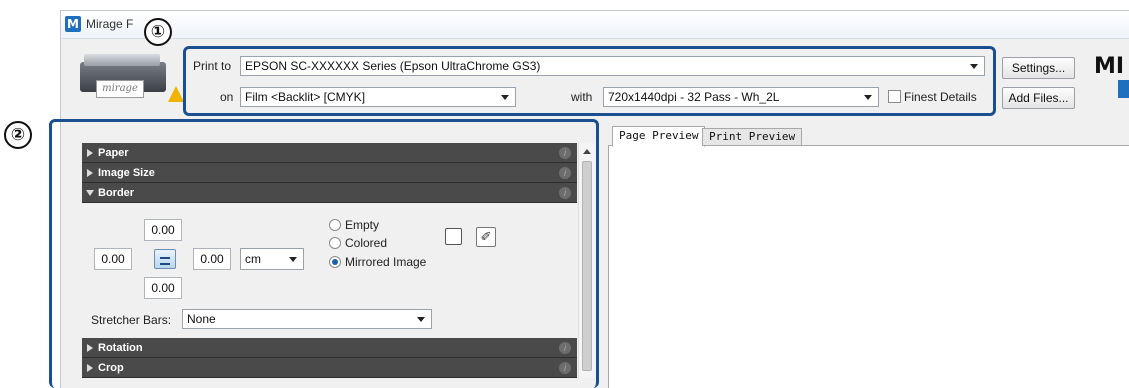 Image resolution: width=1129 pixels, height=388 pixels. I want to click on brand-logo-bar, so click(1123, 89).